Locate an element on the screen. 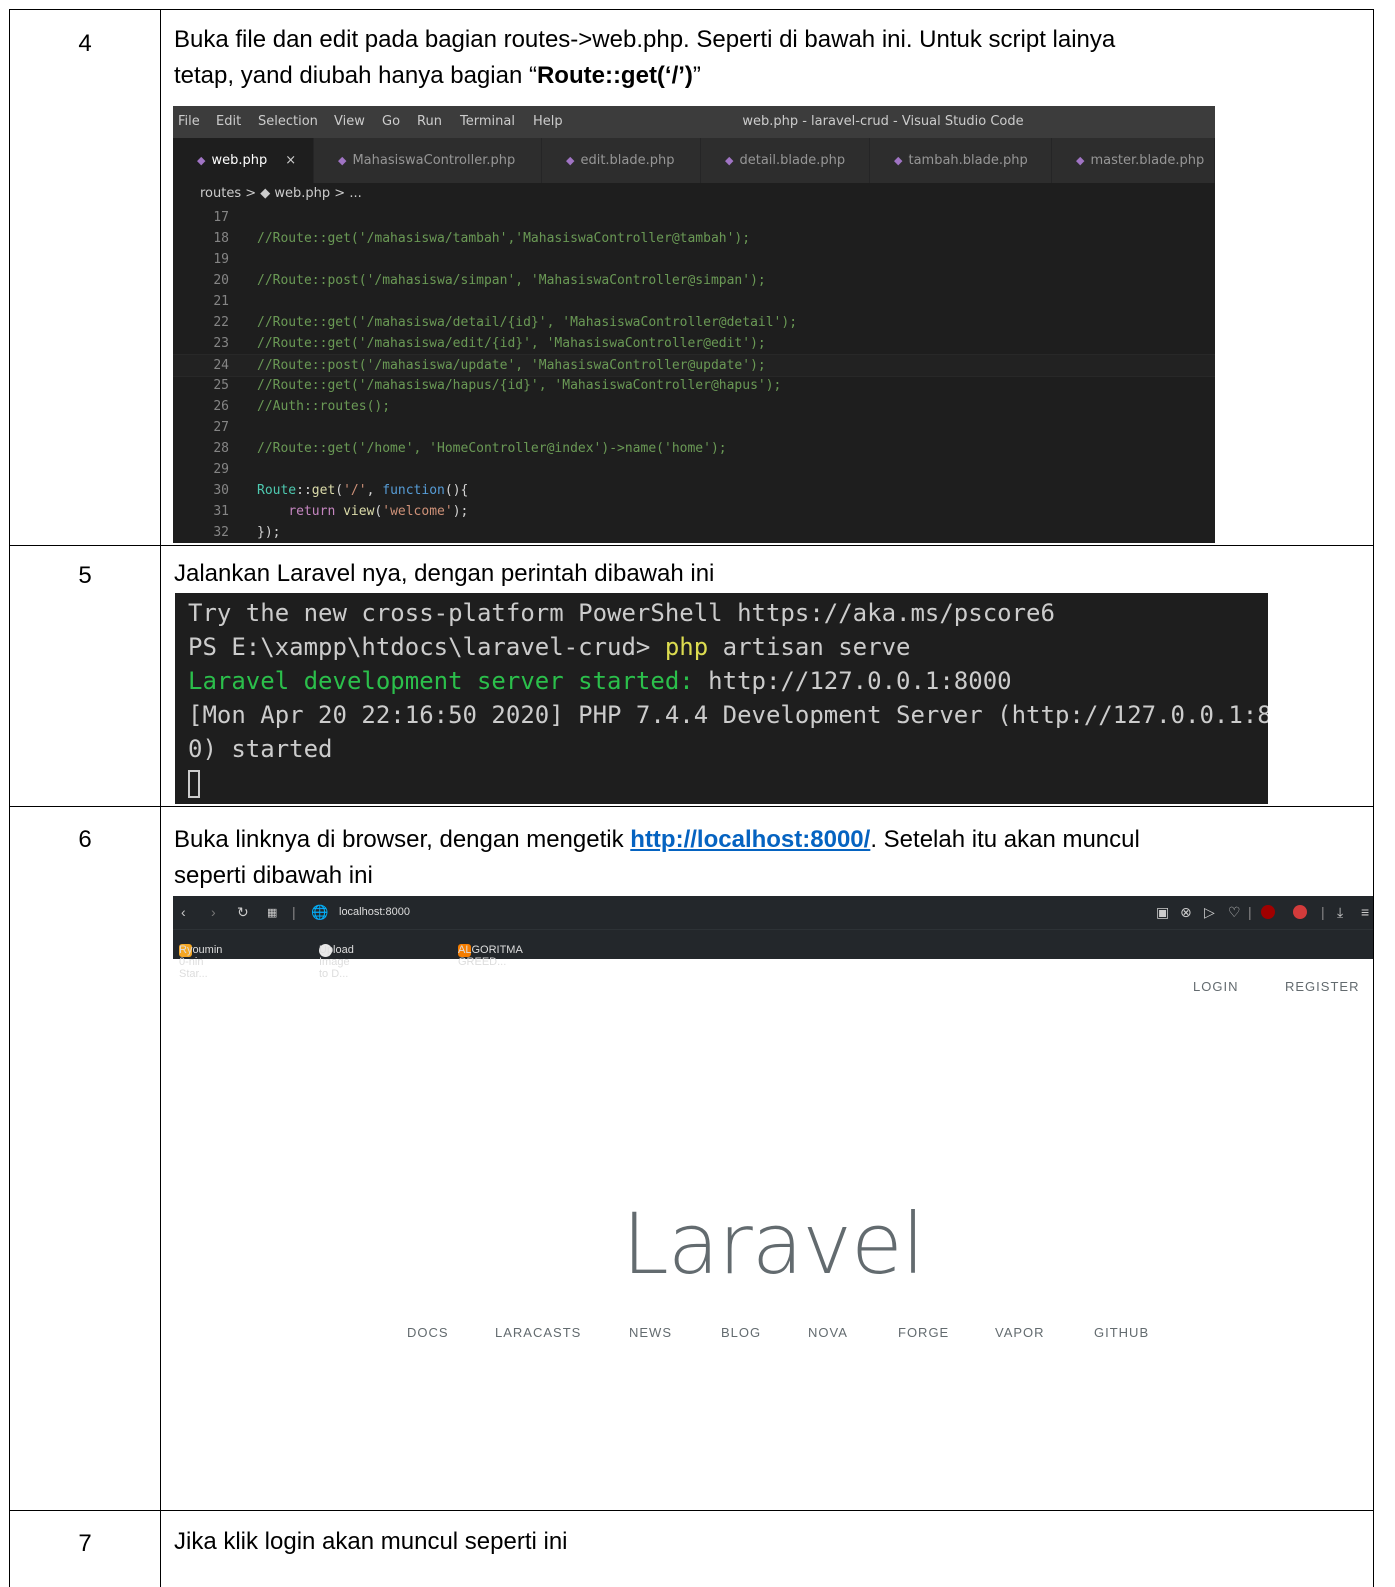 The image size is (1395, 1587). step-number: 5 is located at coordinates (85, 575).